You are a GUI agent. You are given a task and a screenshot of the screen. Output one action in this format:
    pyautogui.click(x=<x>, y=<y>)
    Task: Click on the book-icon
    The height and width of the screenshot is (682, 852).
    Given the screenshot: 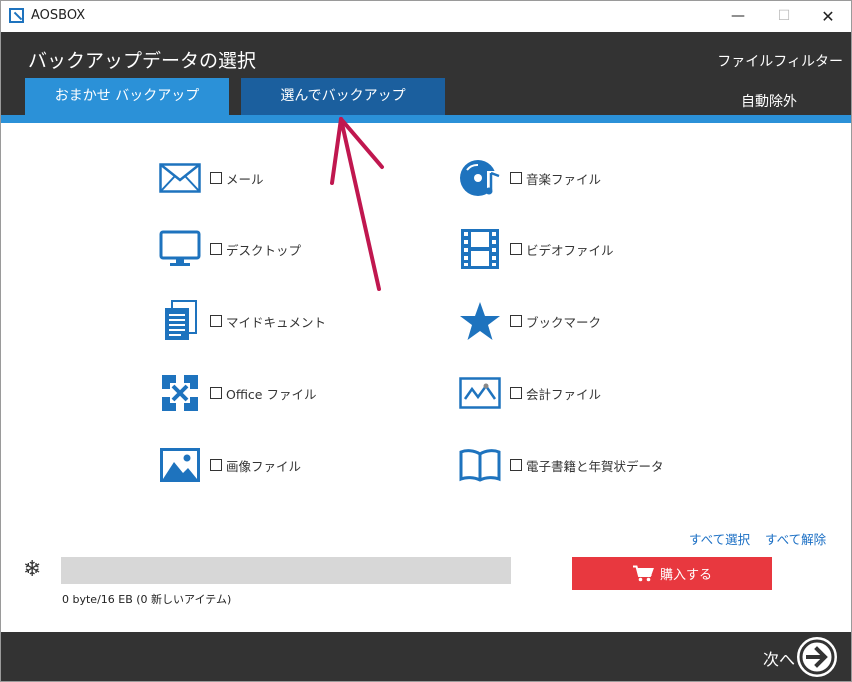 What is the action you would take?
    pyautogui.click(x=480, y=465)
    